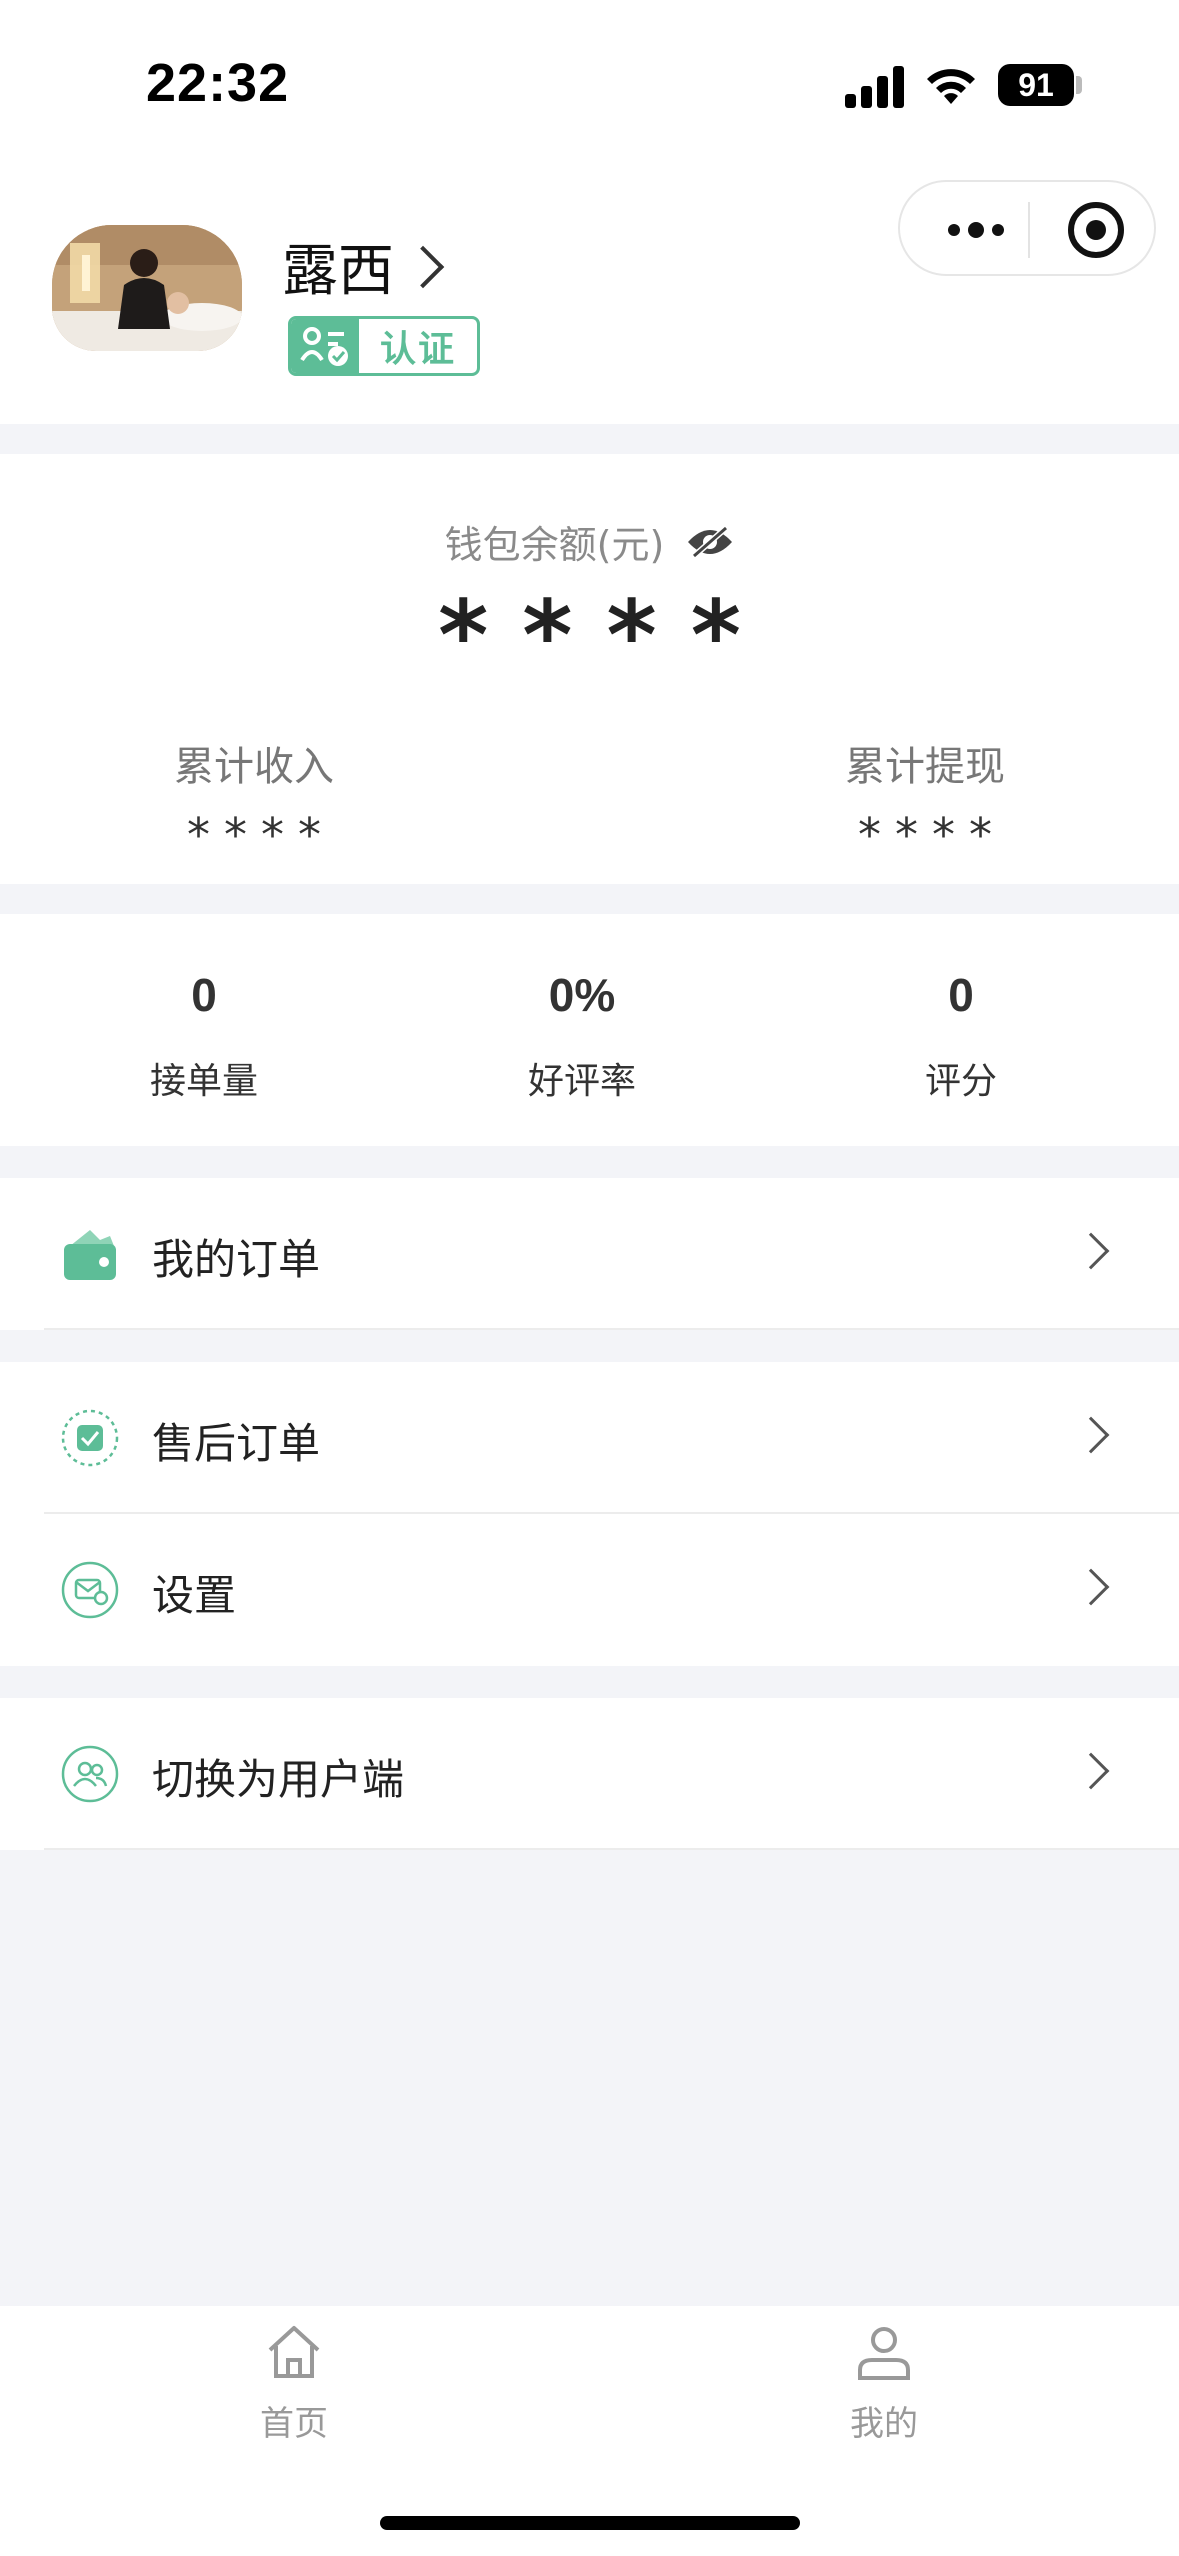 The image size is (1179, 2556). I want to click on user-name: 露西, so click(338, 271).